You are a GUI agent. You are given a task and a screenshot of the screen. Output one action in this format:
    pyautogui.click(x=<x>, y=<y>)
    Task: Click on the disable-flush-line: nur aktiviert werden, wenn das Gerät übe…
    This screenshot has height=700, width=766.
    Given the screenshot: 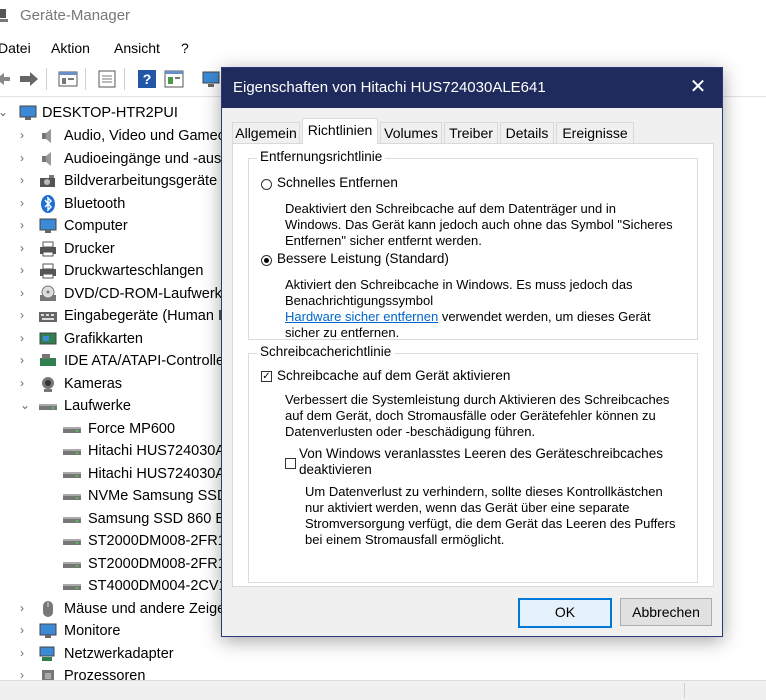 What is the action you would take?
    pyautogui.click(x=467, y=507)
    